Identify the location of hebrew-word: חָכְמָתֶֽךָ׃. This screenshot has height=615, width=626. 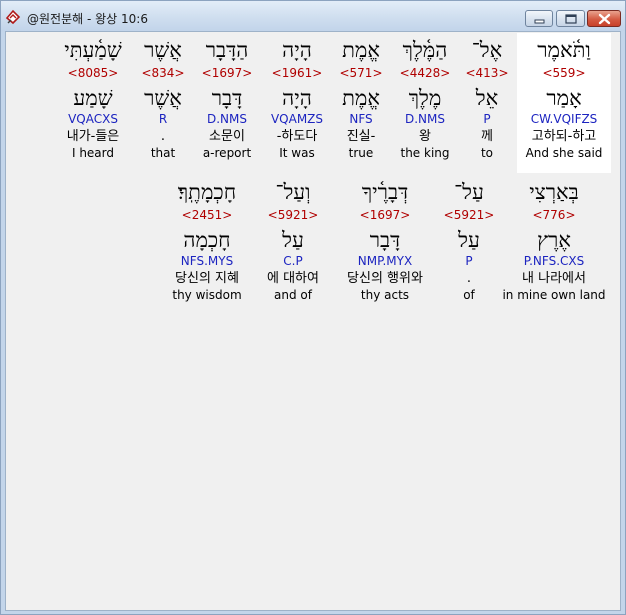
(207, 192).